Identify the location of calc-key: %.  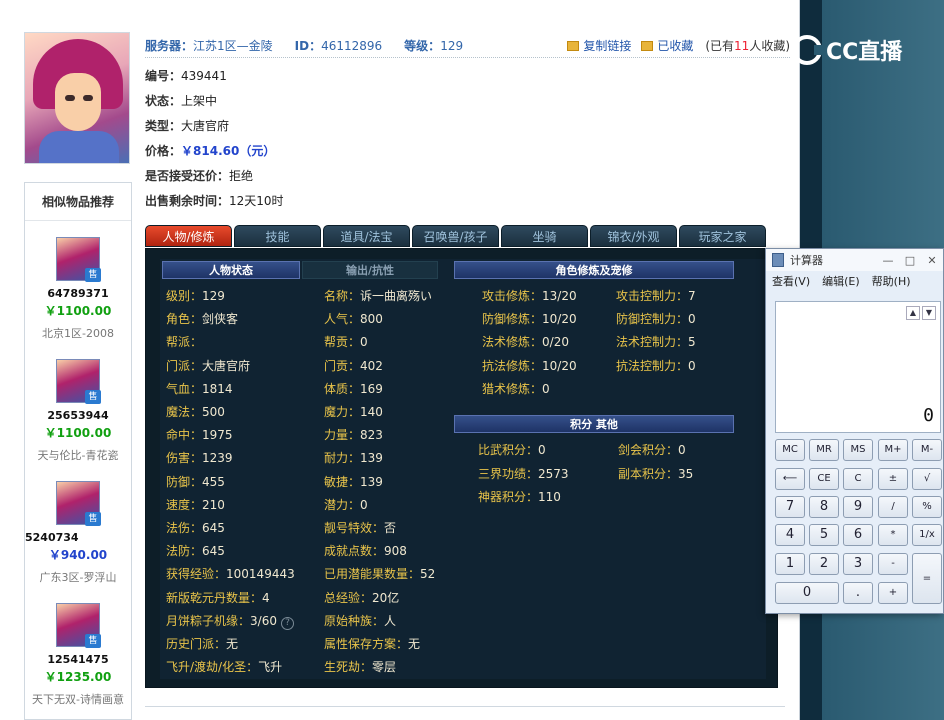
(927, 507).